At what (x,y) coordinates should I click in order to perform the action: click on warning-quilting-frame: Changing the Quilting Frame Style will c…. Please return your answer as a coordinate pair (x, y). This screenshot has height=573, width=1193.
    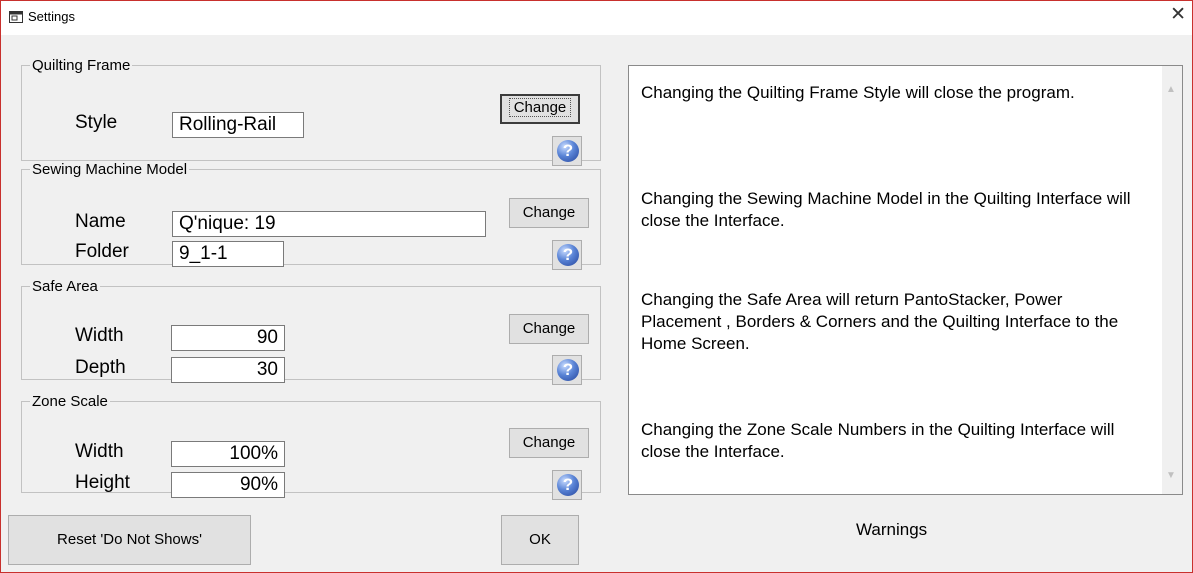
    Looking at the image, I should click on (858, 92).